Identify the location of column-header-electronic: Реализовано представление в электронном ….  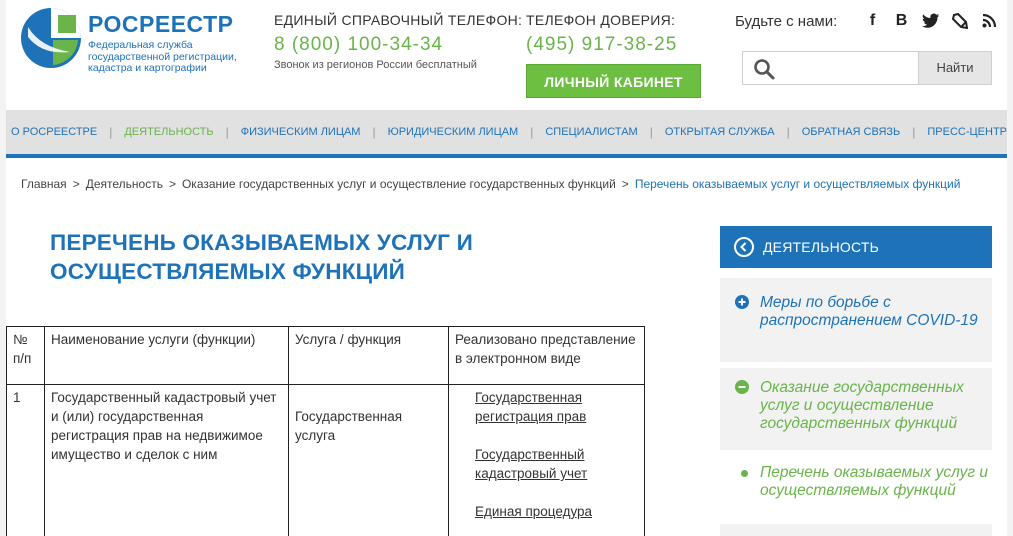
(546, 355).